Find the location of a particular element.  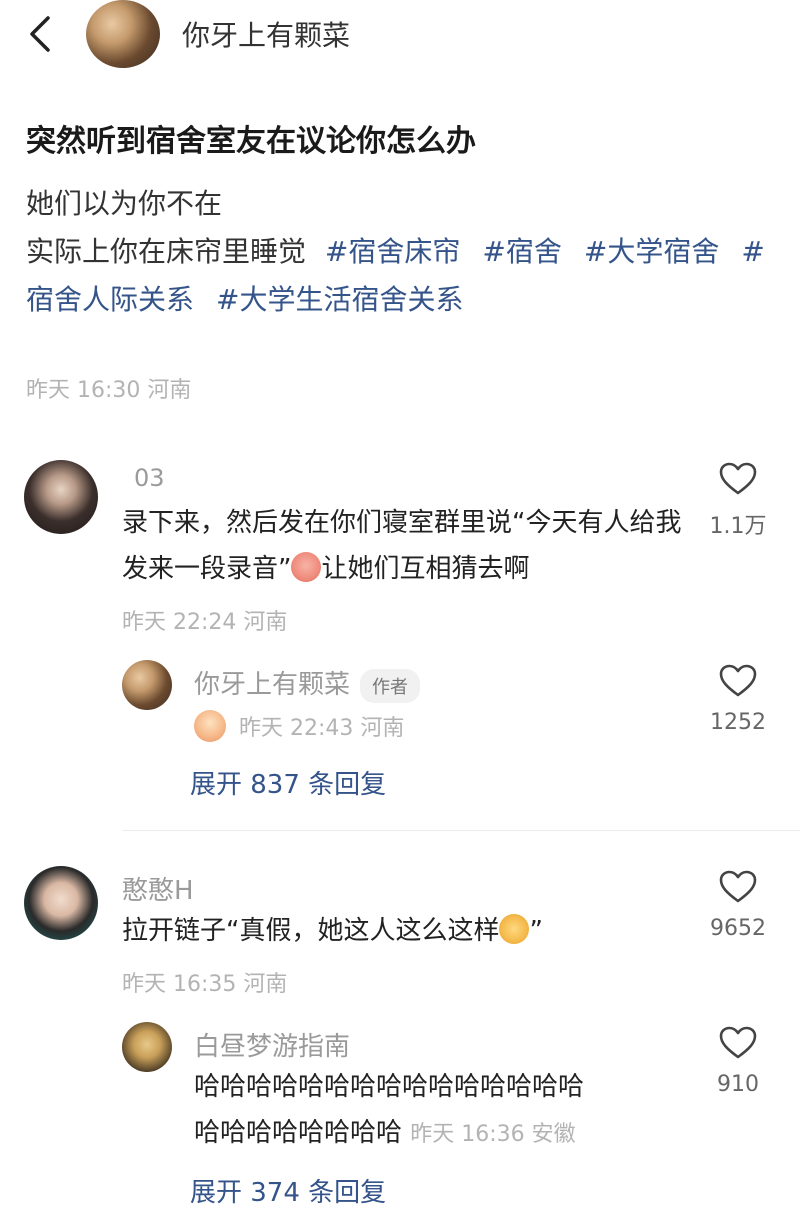

comment-text: 拉开链子“真假，她这人这么这样” is located at coordinates (402, 931).